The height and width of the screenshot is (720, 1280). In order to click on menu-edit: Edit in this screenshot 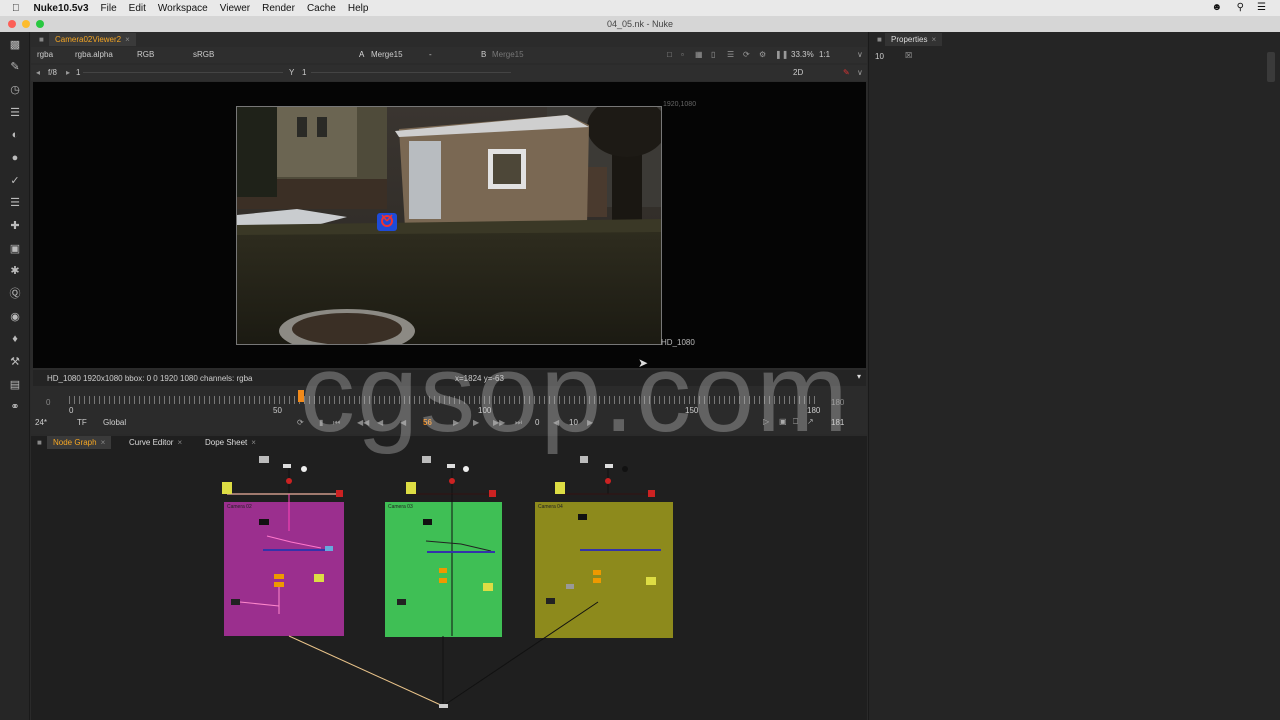, I will do `click(137, 8)`.